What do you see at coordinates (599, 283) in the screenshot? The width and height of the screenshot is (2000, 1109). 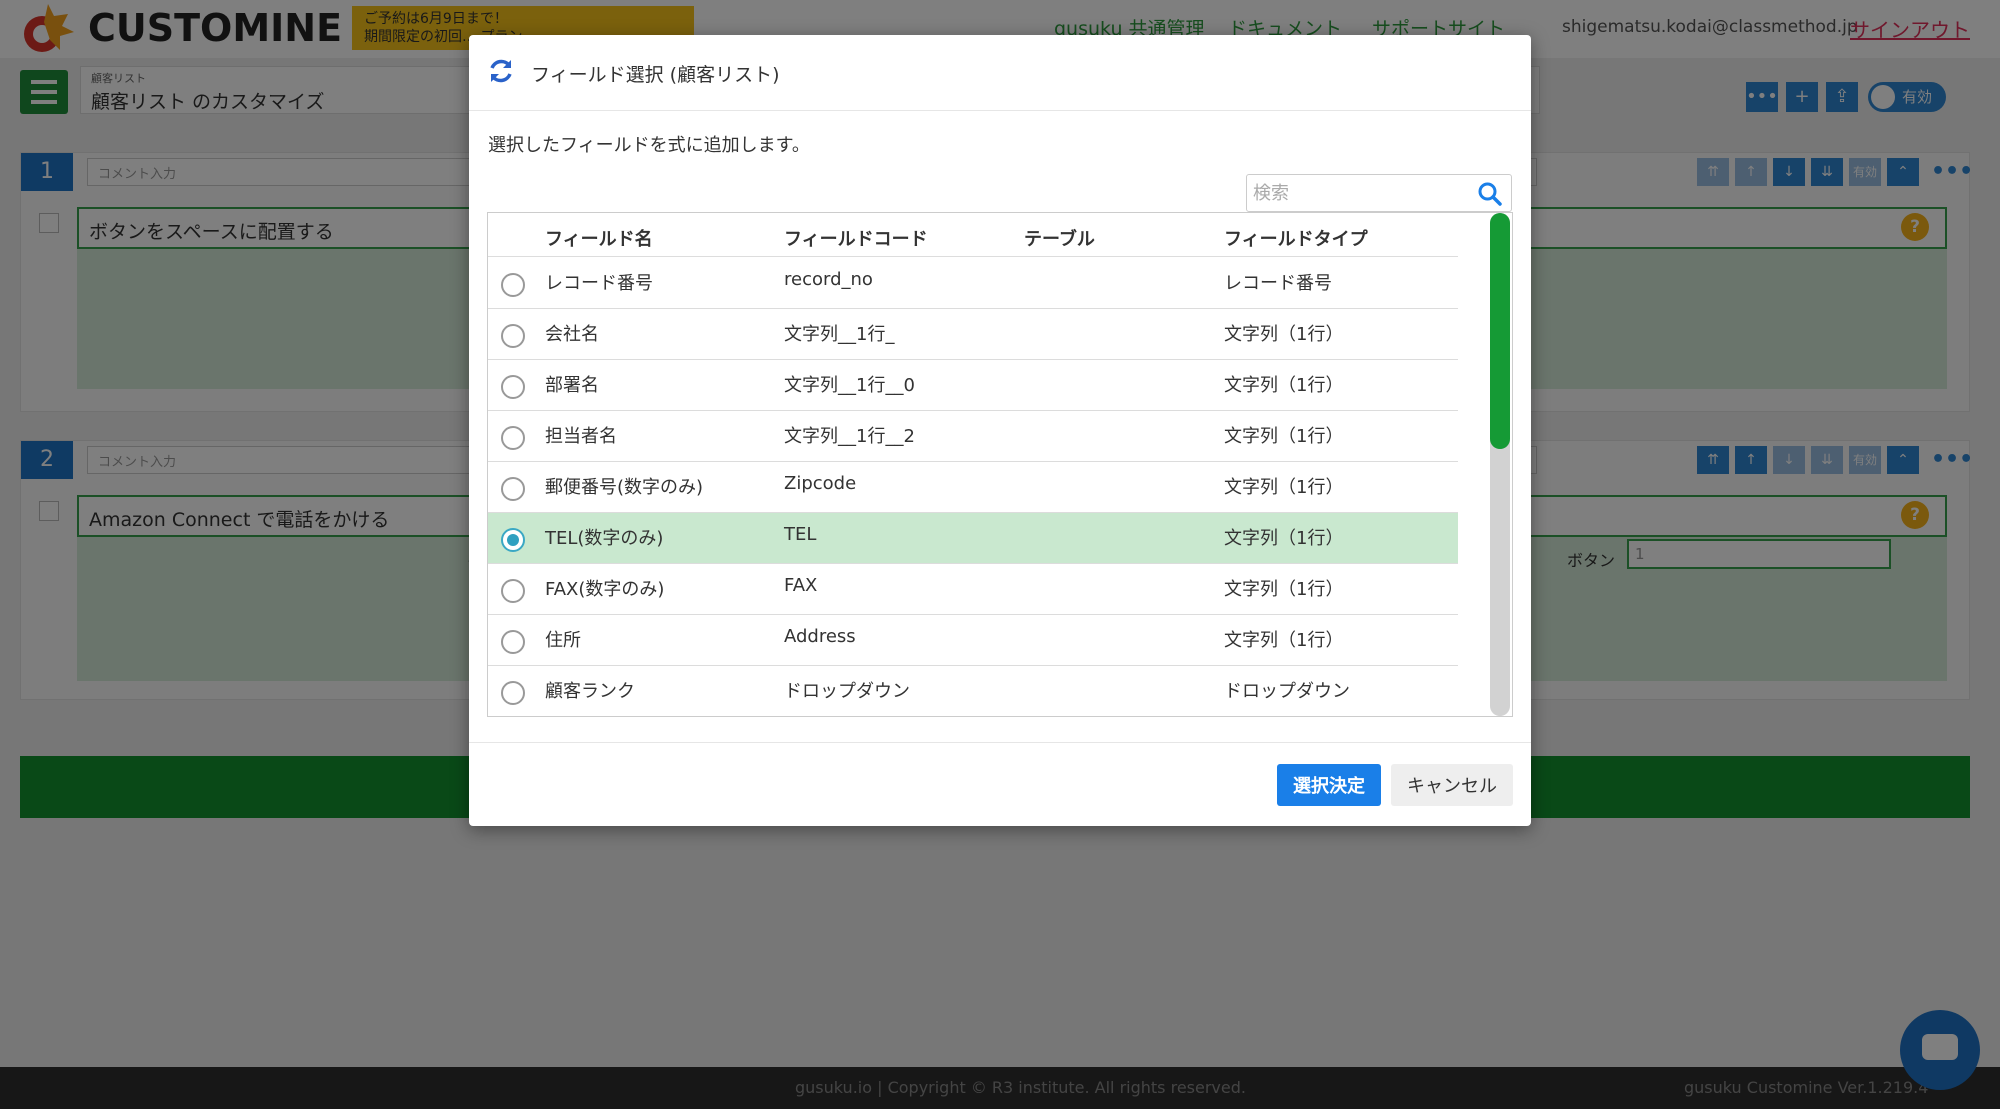 I see `cell-field-name: レコード番号` at bounding box center [599, 283].